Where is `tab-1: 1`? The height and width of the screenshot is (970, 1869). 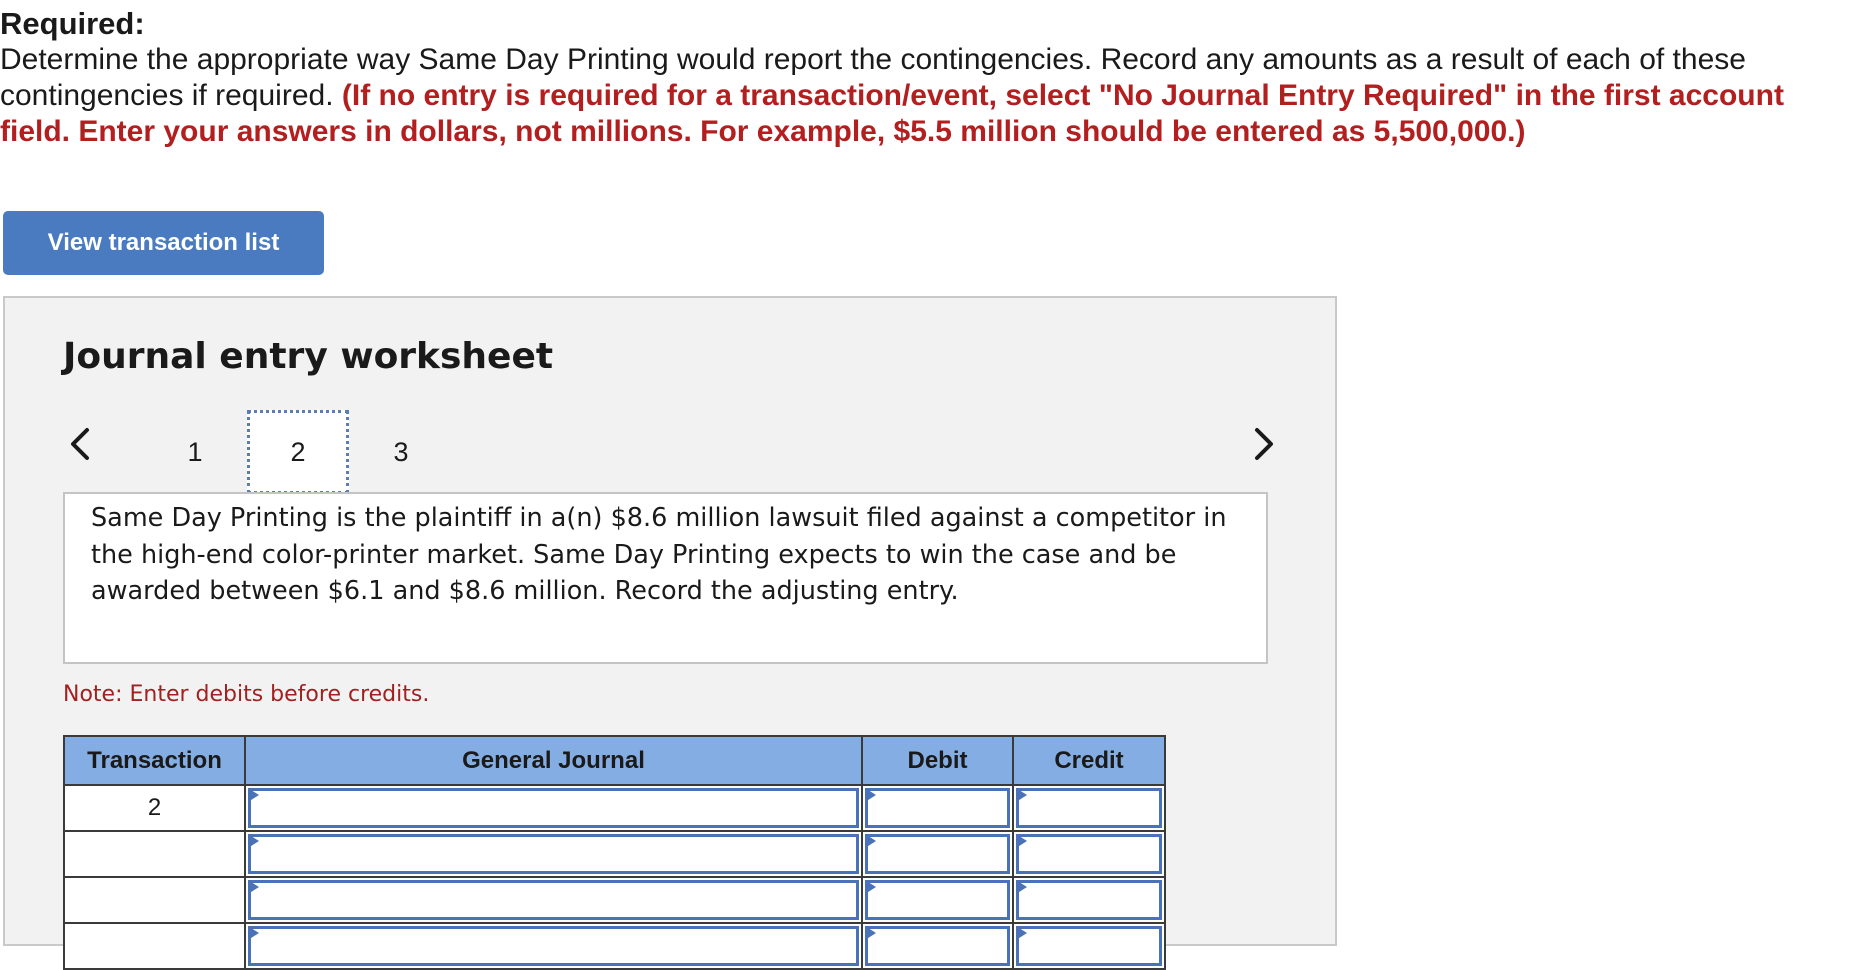
tab-1: 1 is located at coordinates (195, 452).